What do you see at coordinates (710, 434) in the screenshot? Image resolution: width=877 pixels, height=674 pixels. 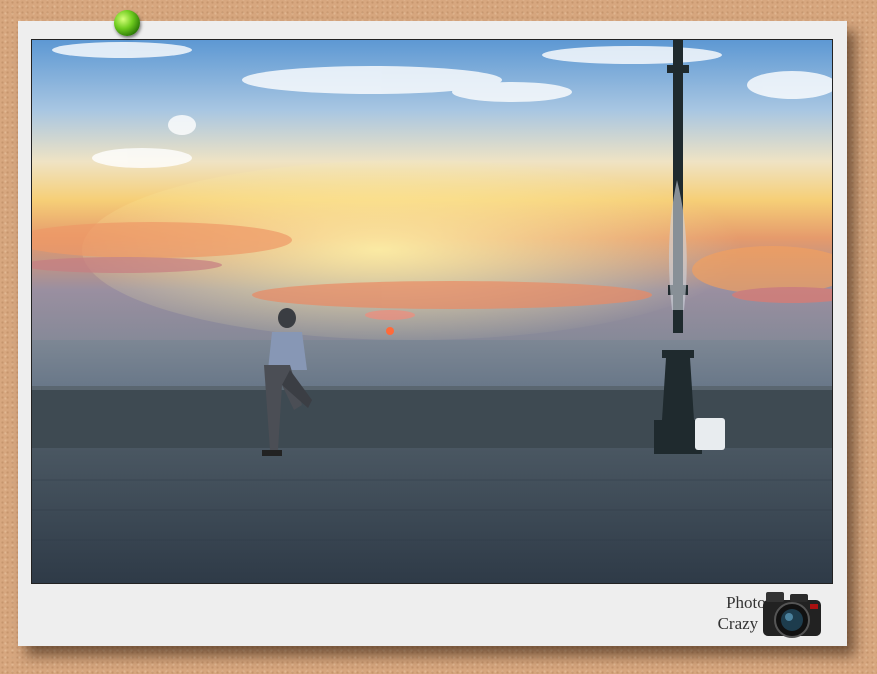 I see `plastic-can` at bounding box center [710, 434].